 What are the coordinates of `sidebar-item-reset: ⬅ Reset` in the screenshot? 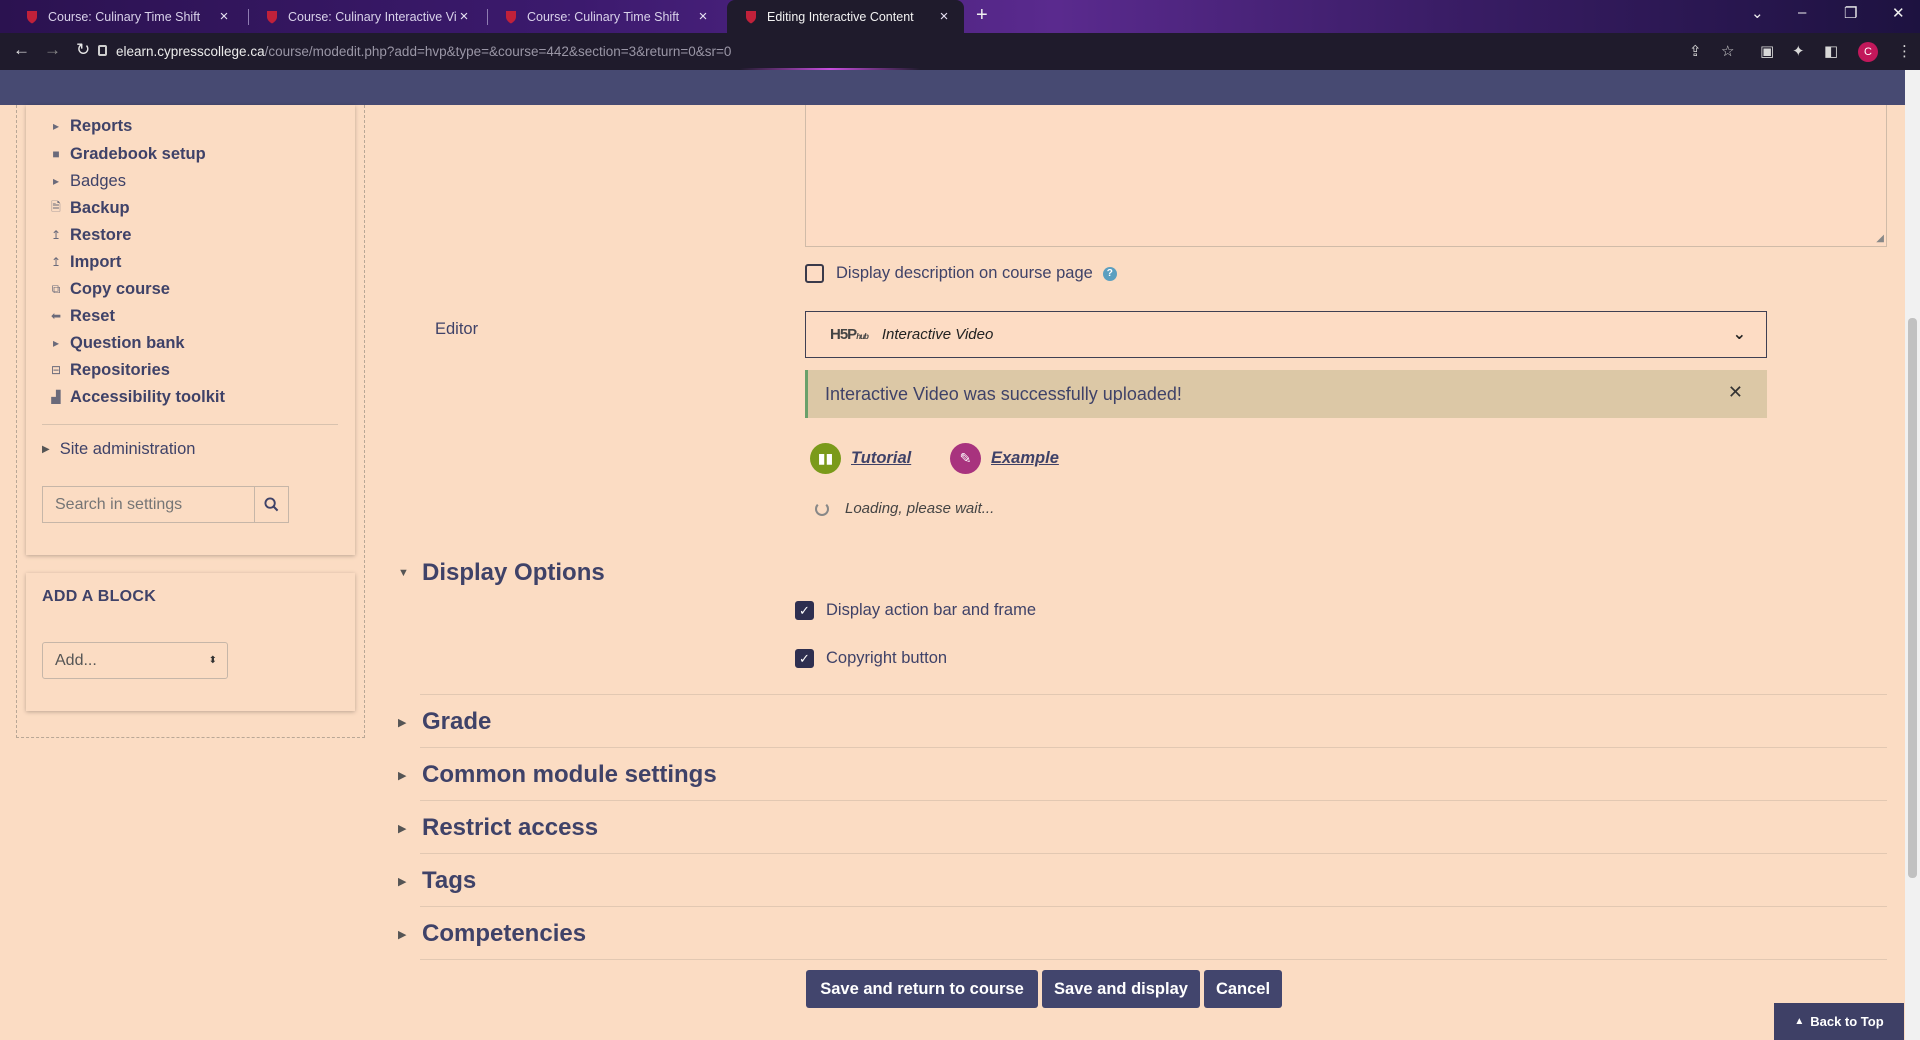 It's located at (81, 316).